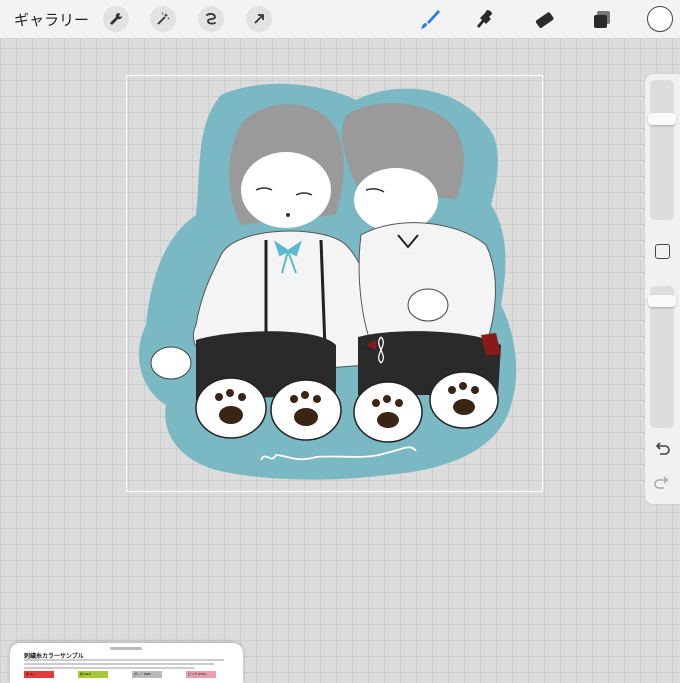 The width and height of the screenshot is (680, 683). Describe the element at coordinates (486, 20) in the screenshot. I see `smudge-icon` at that location.